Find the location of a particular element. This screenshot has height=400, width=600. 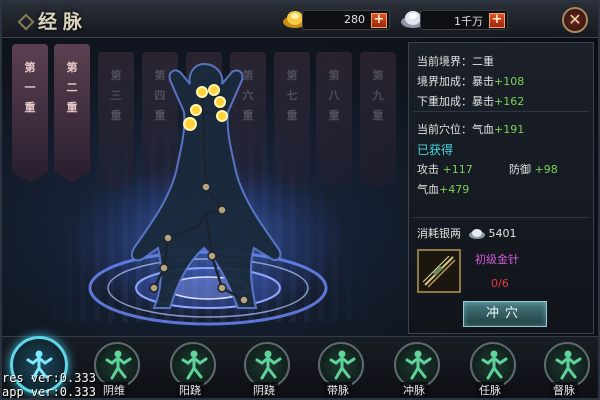

hp-row: 气血+479 is located at coordinates (443, 189).